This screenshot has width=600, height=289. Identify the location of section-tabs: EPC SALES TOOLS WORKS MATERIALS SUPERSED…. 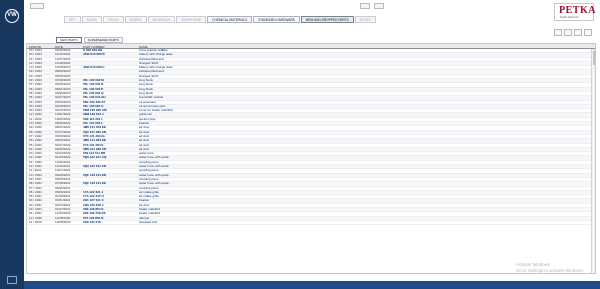
(220, 19).